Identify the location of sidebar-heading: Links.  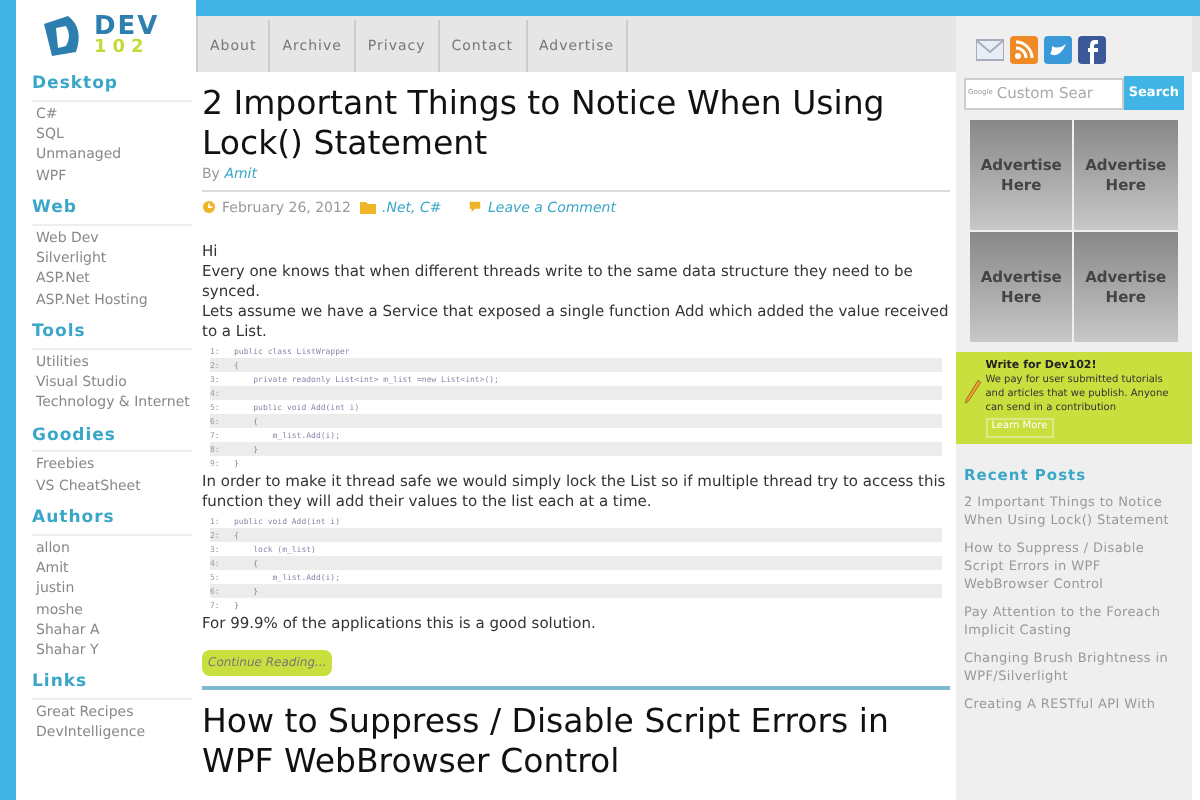
(112, 685).